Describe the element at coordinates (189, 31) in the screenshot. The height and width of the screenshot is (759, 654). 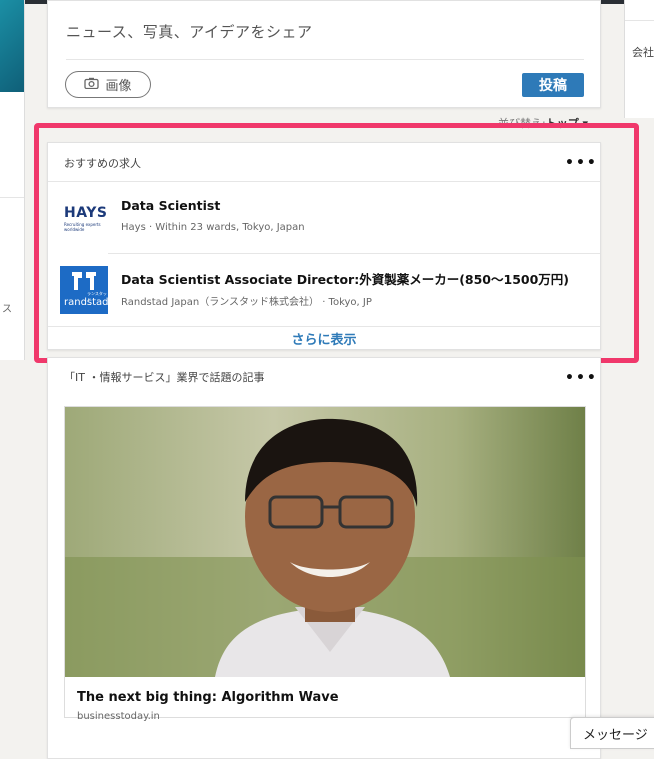
I see `share-prompt: ニュース、写真、アイデアをシェア` at that location.